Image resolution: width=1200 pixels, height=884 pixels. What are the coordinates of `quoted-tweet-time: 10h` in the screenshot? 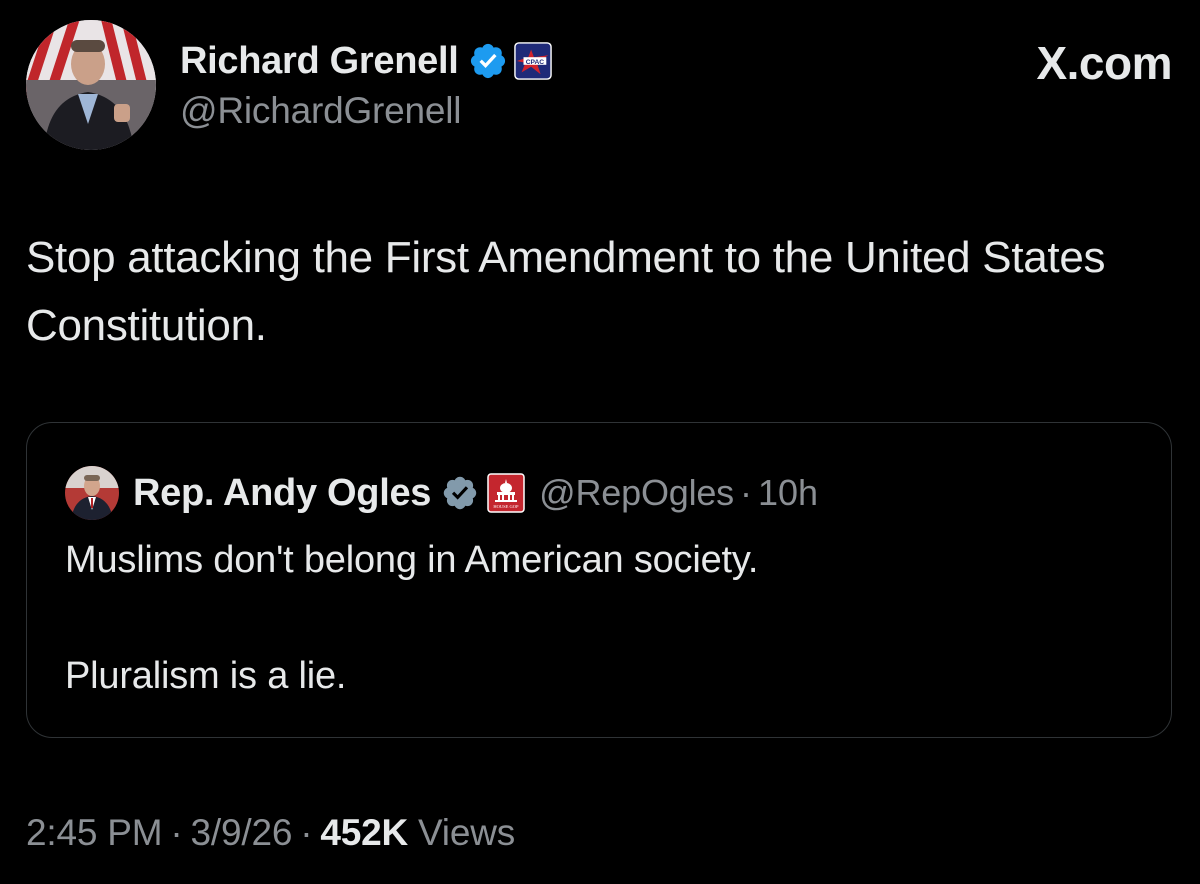 It's located at (788, 493).